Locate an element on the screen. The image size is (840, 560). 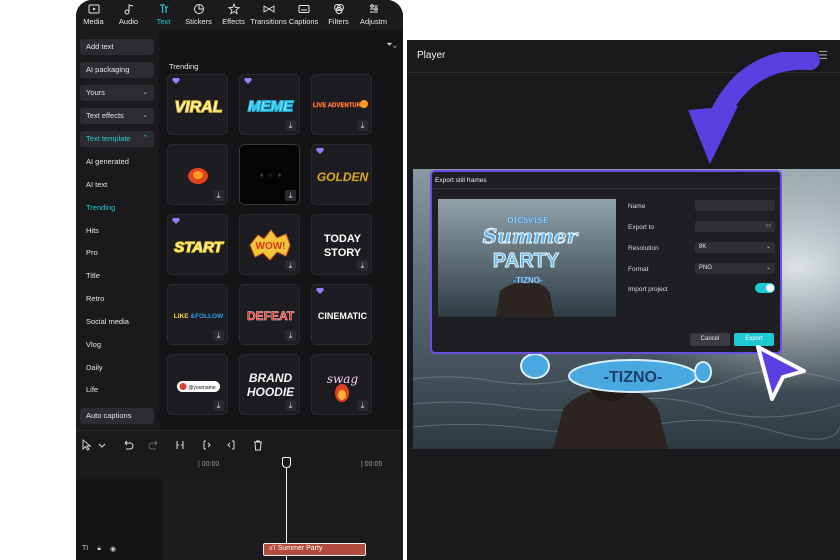
template-tile-brand-hoodie: BRAND HOODIE ⤓ is located at coordinates (269, 384).